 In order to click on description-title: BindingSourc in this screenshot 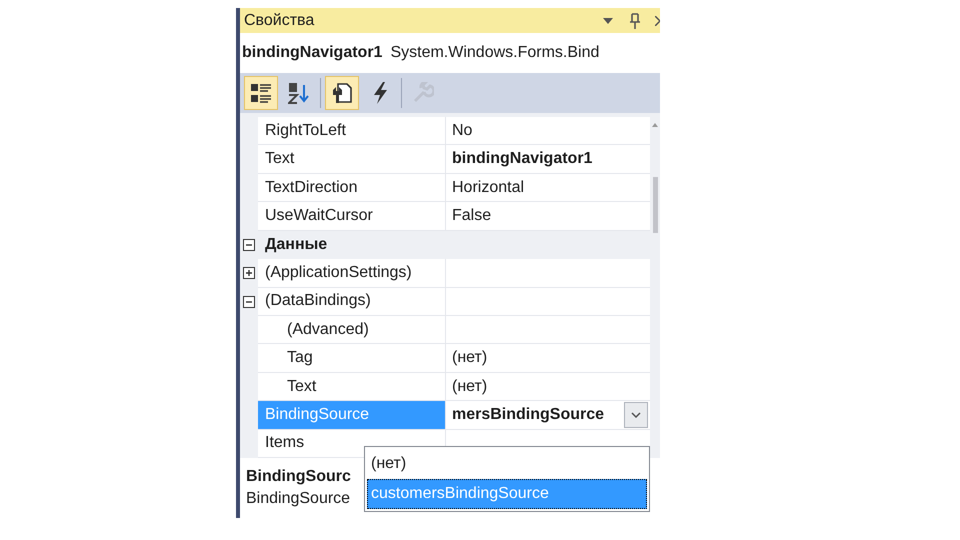, I will do `click(298, 477)`.